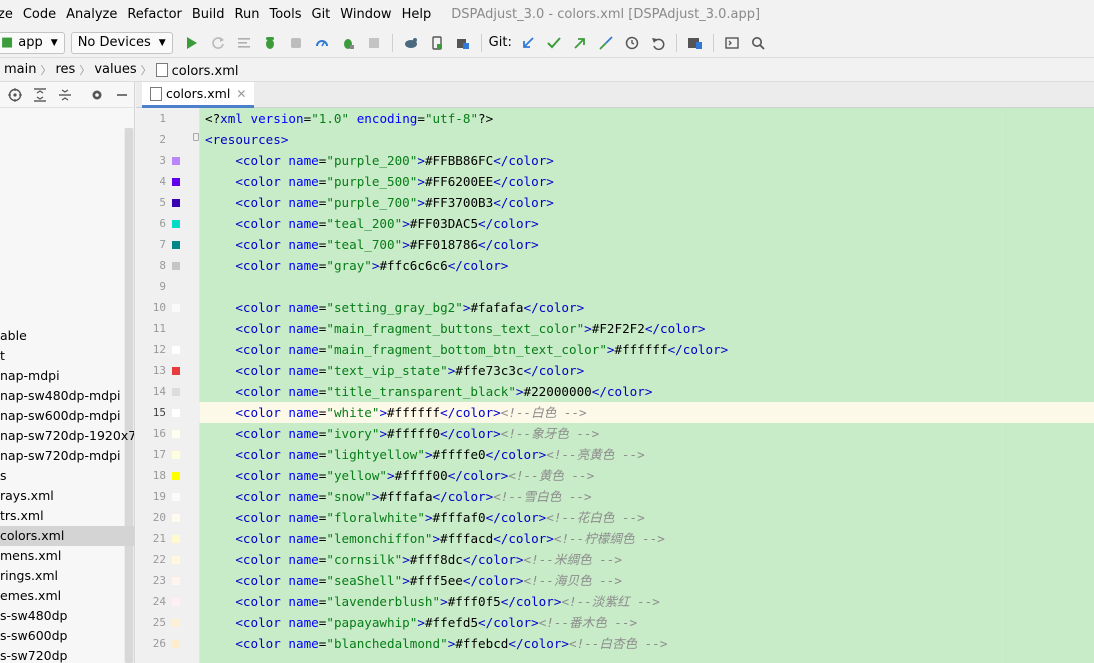  Describe the element at coordinates (67, 496) in the screenshot. I see `tree-item: rays.xml` at that location.